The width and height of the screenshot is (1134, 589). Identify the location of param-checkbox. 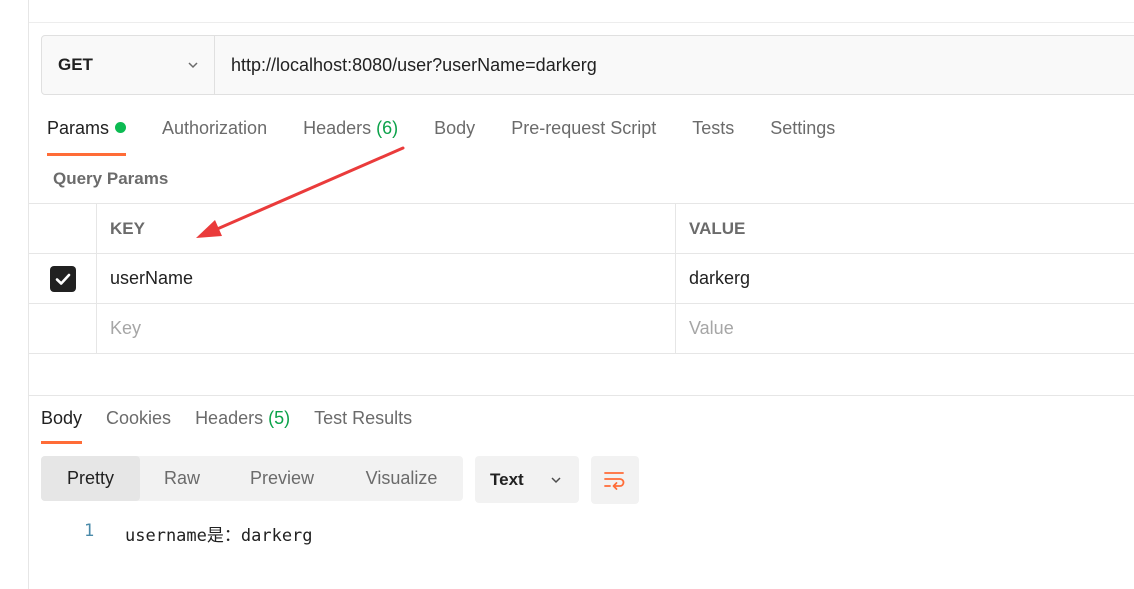
(62, 278).